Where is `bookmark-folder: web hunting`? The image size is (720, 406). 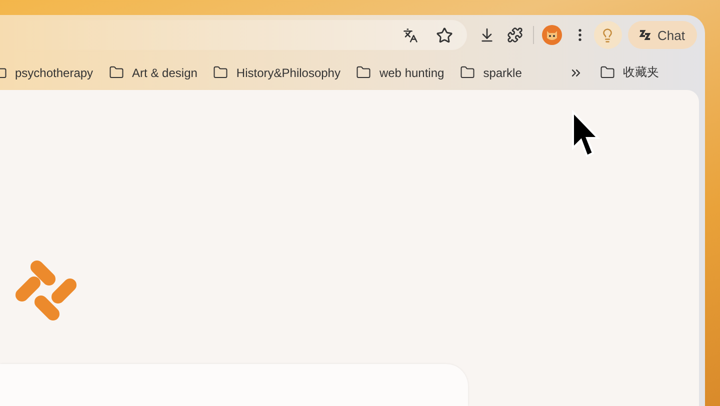
bookmark-folder: web hunting is located at coordinates (400, 72).